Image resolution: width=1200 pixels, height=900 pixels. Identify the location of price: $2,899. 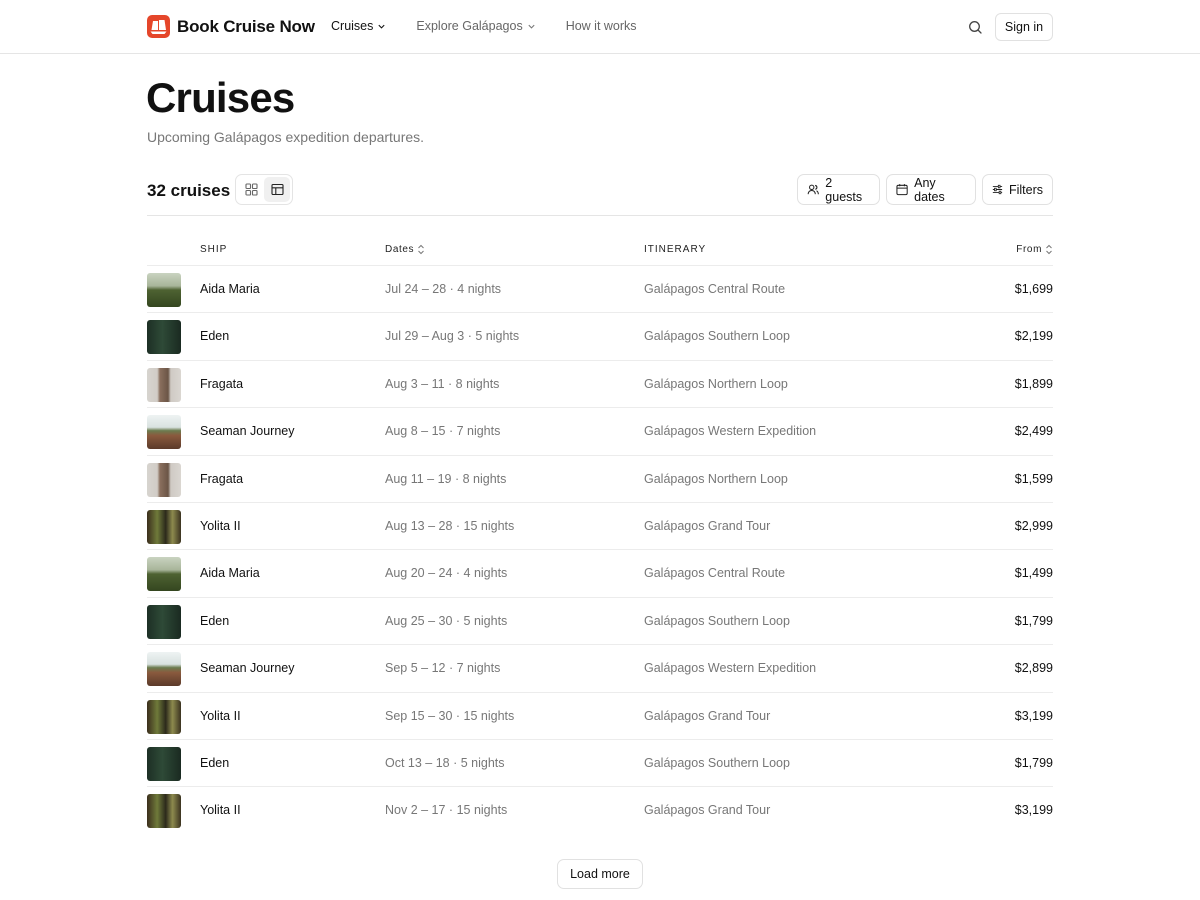
(1033, 668).